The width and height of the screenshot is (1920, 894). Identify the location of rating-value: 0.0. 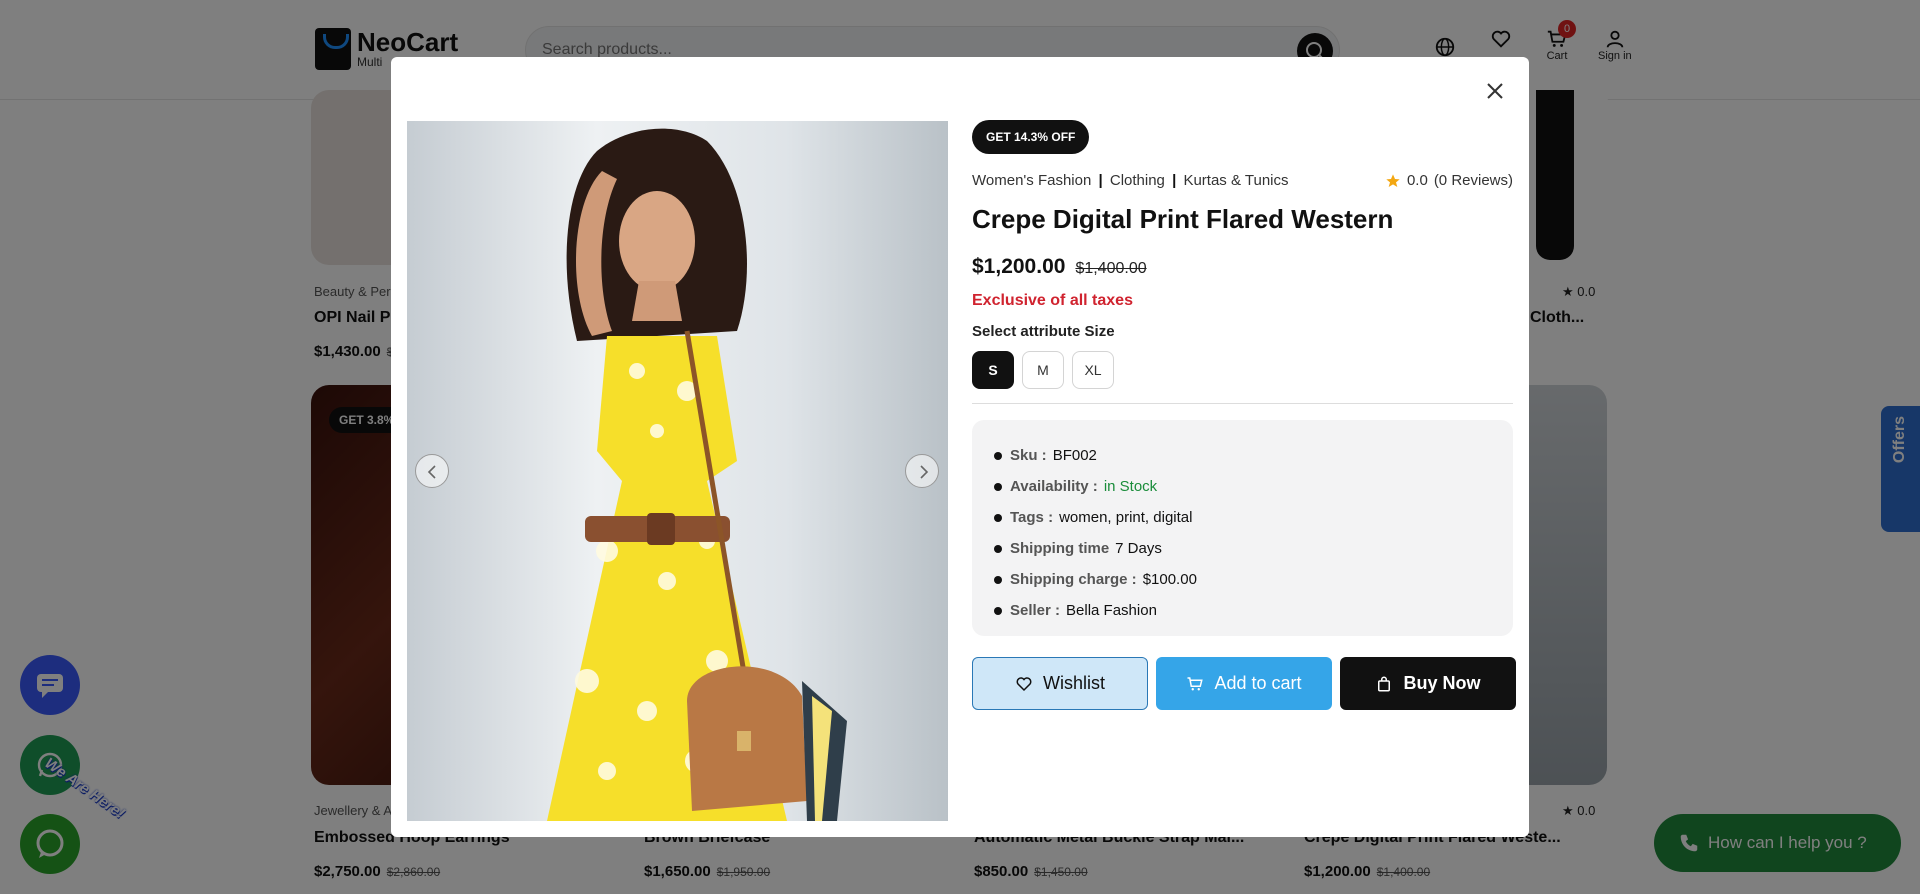
(1417, 180).